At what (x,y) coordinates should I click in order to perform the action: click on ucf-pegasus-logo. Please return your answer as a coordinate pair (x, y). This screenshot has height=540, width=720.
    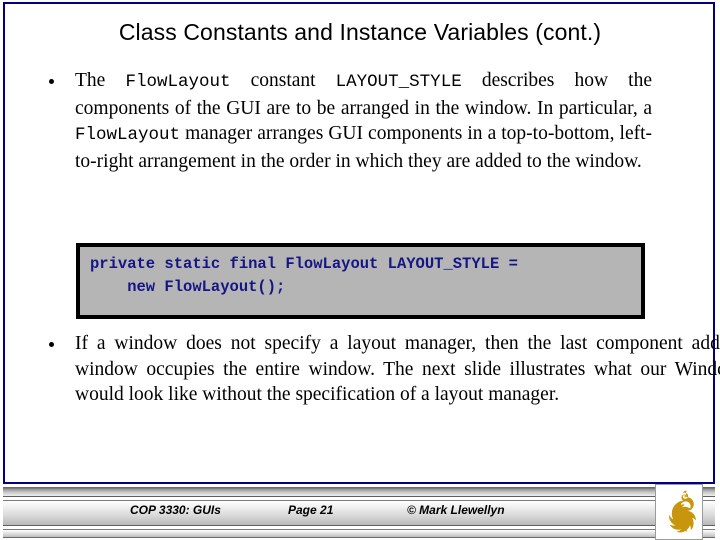
    Looking at the image, I should click on (679, 512).